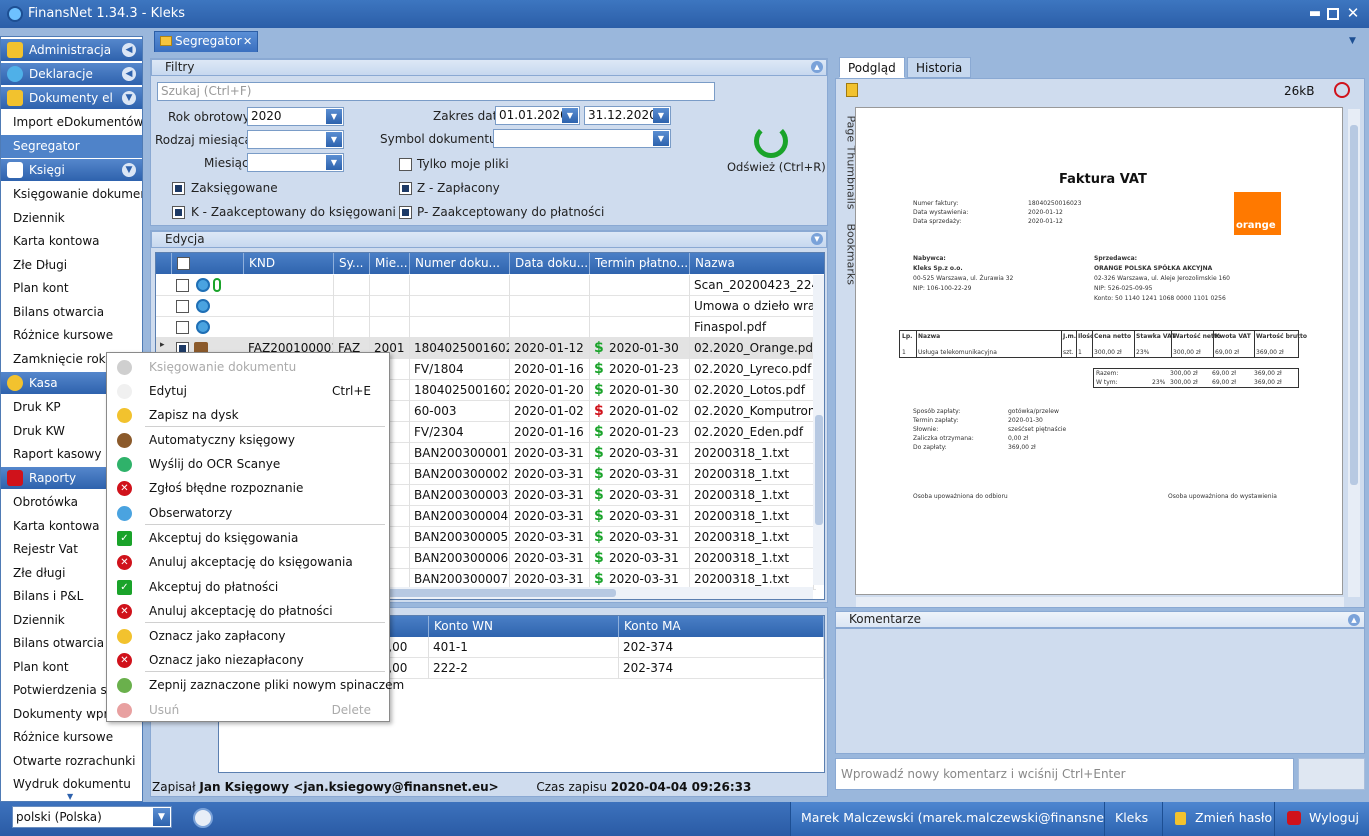 This screenshot has width=1369, height=836. Describe the element at coordinates (92, 817) in the screenshot. I see `language-select: polski (Polska) ▼` at that location.